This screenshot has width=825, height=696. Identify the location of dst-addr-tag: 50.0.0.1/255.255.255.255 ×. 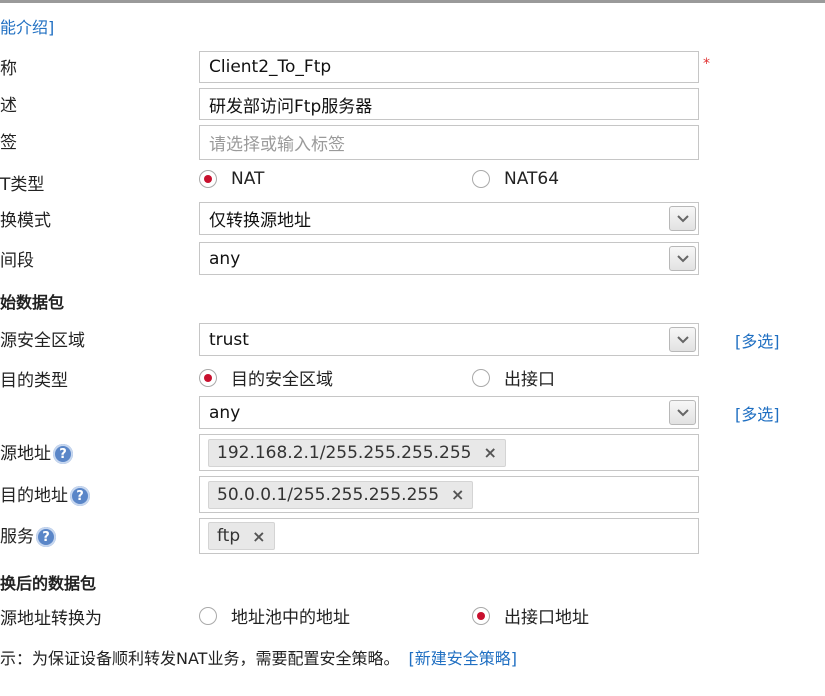
(341, 494).